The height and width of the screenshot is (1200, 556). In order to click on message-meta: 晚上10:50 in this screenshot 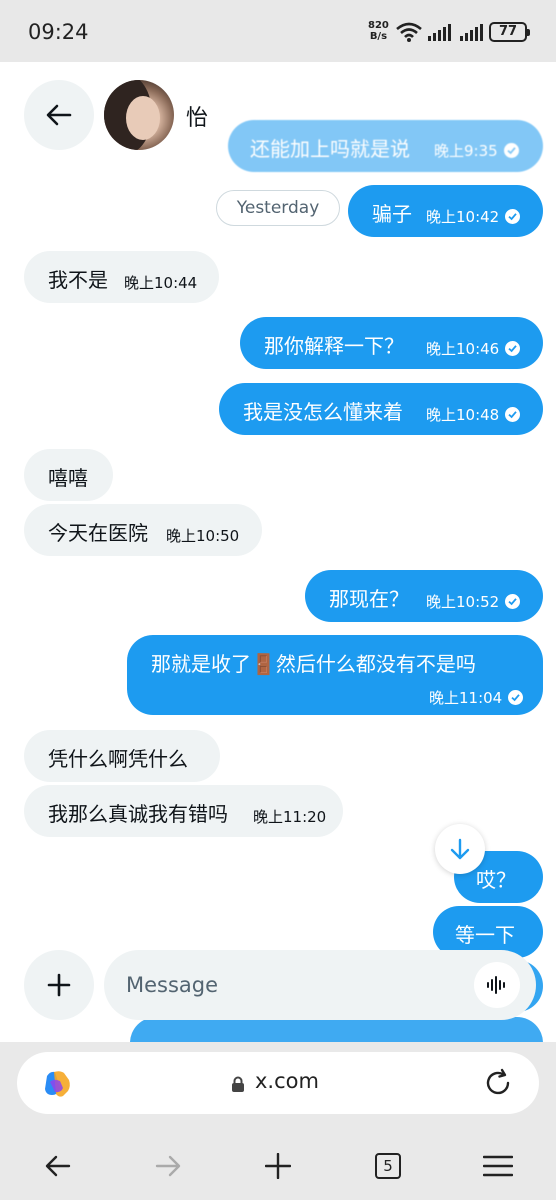, I will do `click(202, 535)`.